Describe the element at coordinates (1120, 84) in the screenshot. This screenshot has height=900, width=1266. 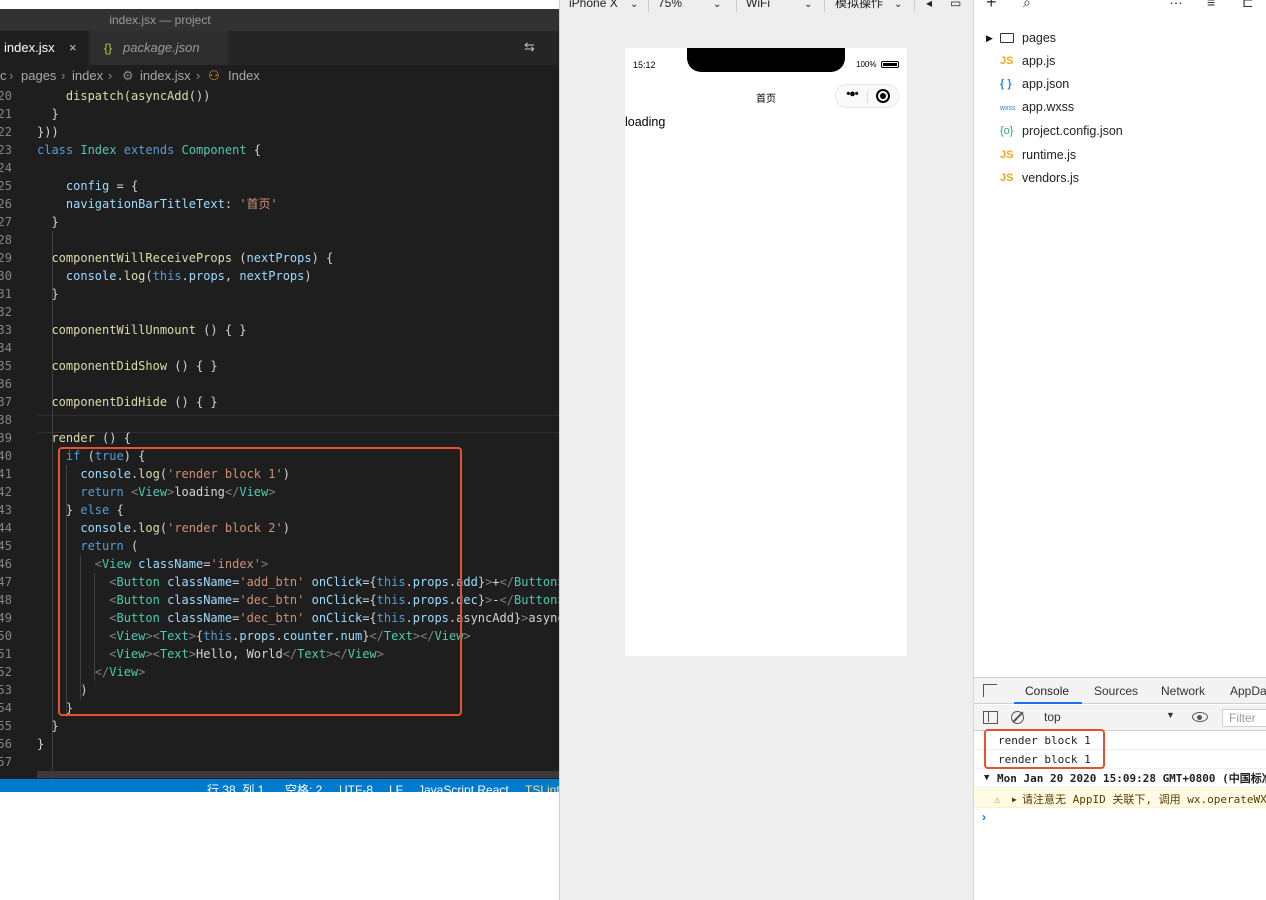
I see `tree-item-app-json: { } app.json` at that location.